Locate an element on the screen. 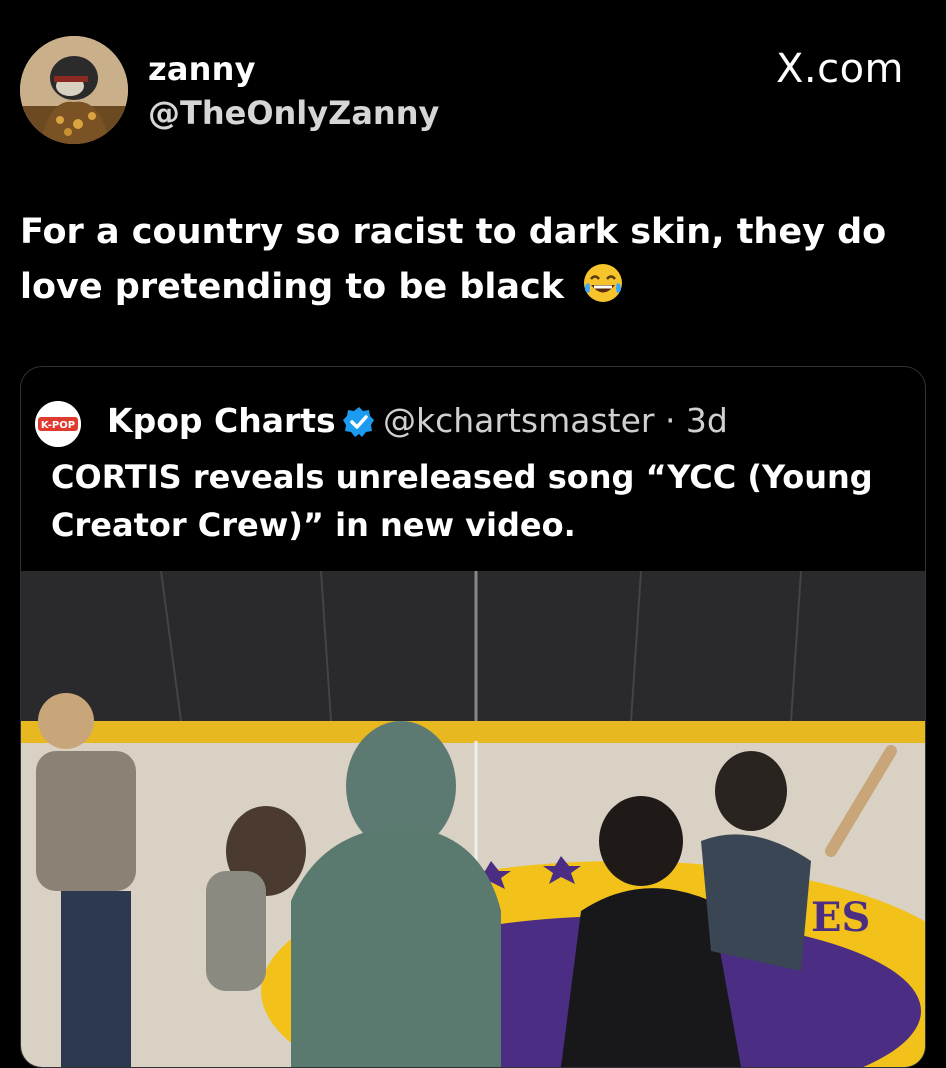 This screenshot has height=1068, width=946. court-logo-text: ES is located at coordinates (840, 917).